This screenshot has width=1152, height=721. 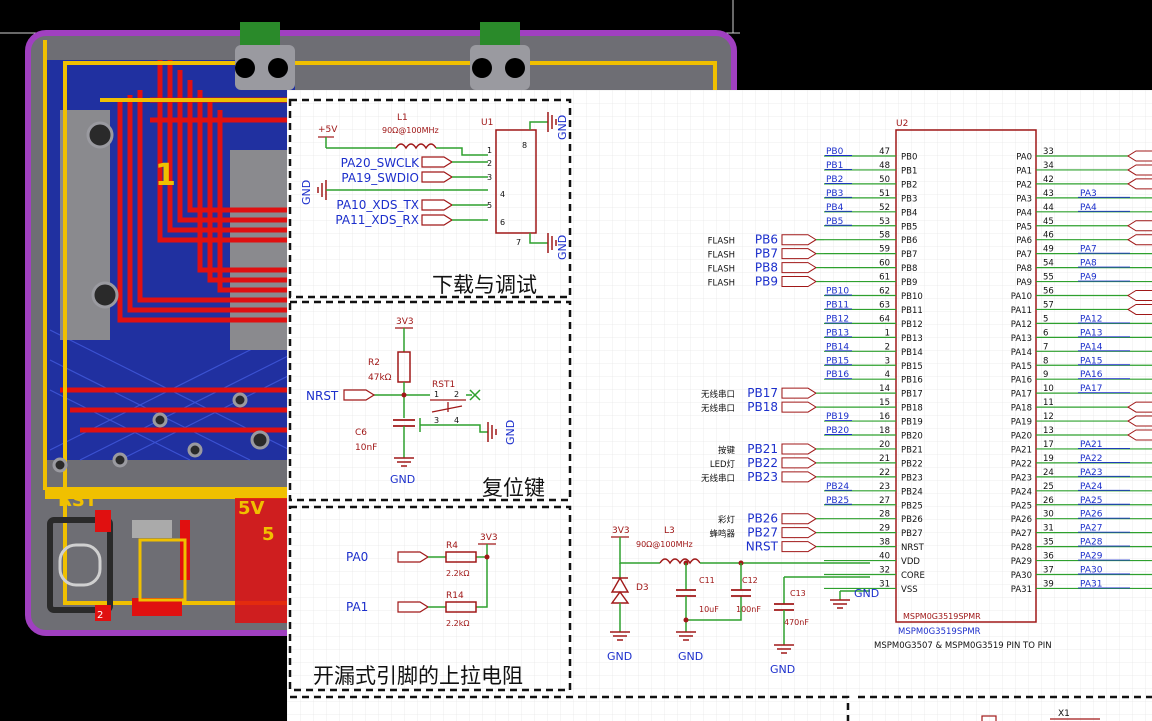 I want to click on sw-pin-1: 1, so click(x=436, y=394).